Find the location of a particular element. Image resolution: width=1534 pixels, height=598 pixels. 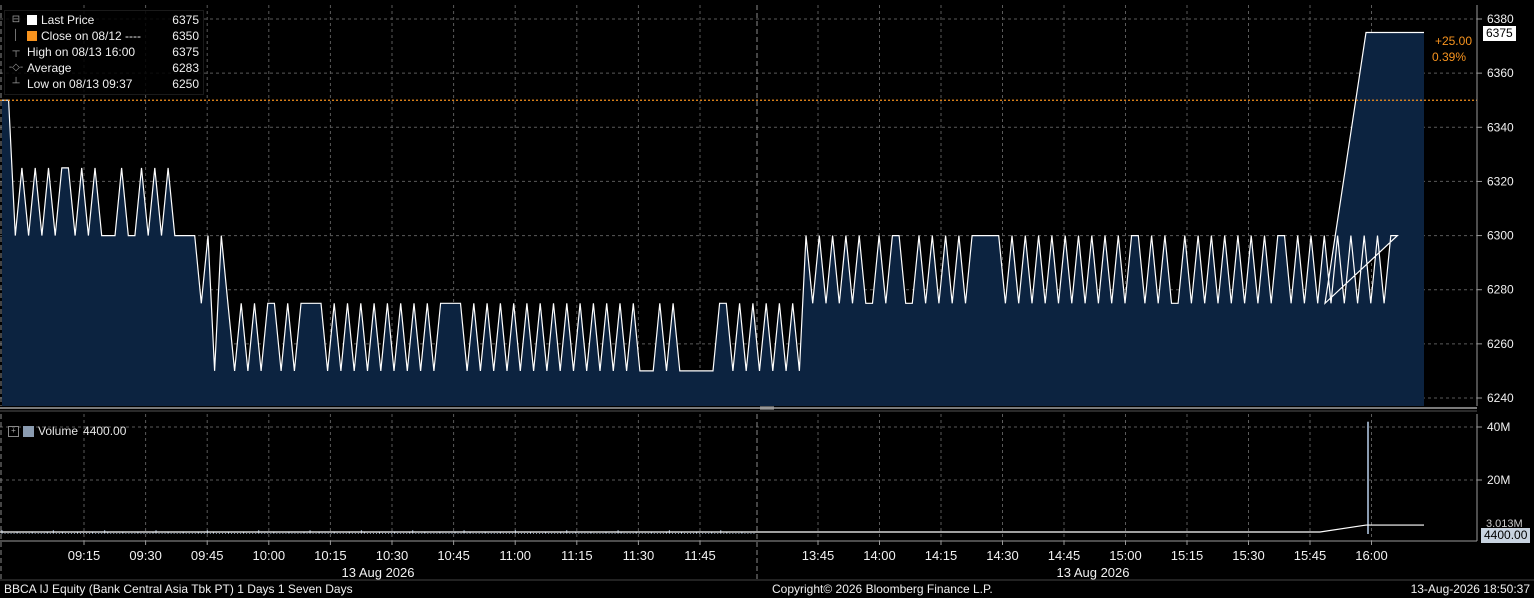

y-tick-label: 6300 is located at coordinates (1500, 236).